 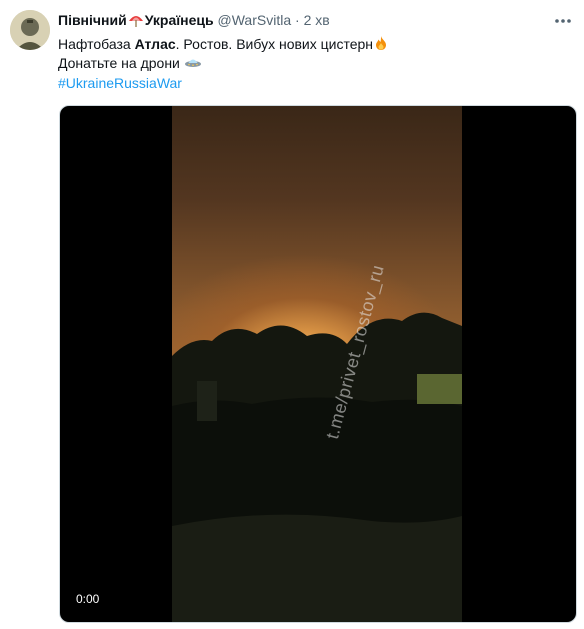 I want to click on video-timestamp: 0:00, so click(x=88, y=599).